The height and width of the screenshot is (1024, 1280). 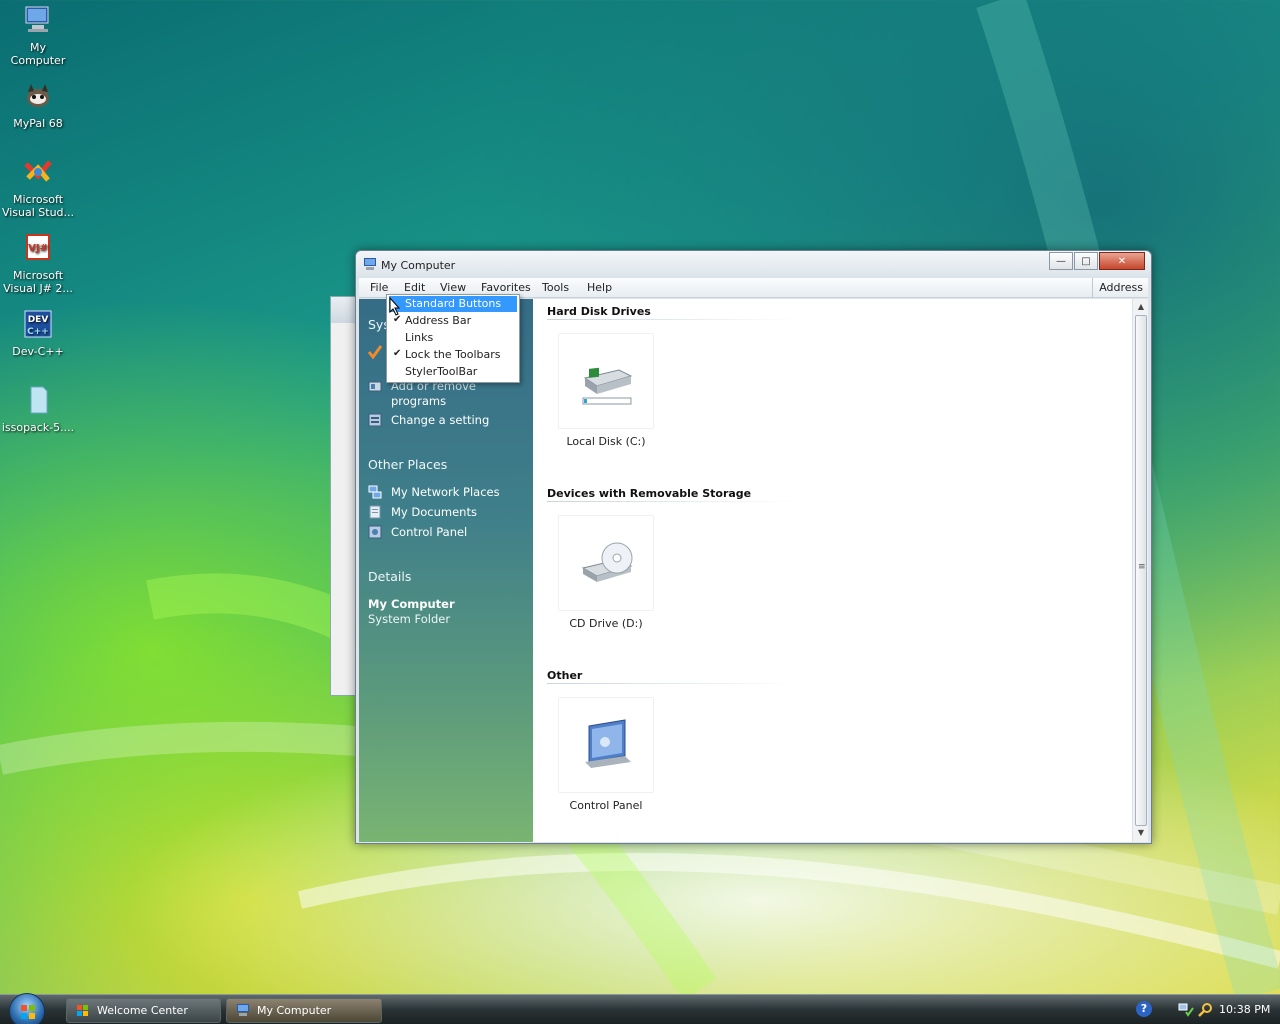 What do you see at coordinates (395, 306) in the screenshot?
I see `mouse-cursor-icon` at bounding box center [395, 306].